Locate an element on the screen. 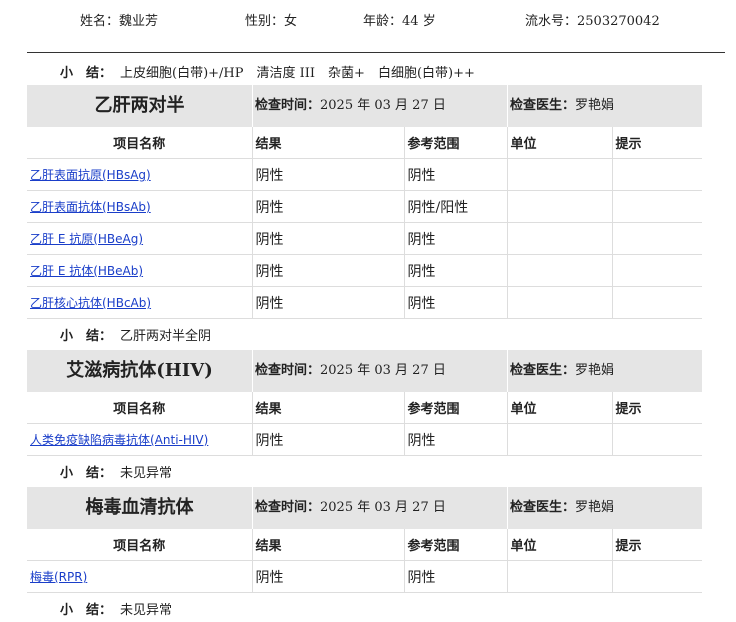 The height and width of the screenshot is (622, 736). item-name-cell: 人类免疫缺陷病毒抗体(Anti-HIV) is located at coordinates (140, 439).